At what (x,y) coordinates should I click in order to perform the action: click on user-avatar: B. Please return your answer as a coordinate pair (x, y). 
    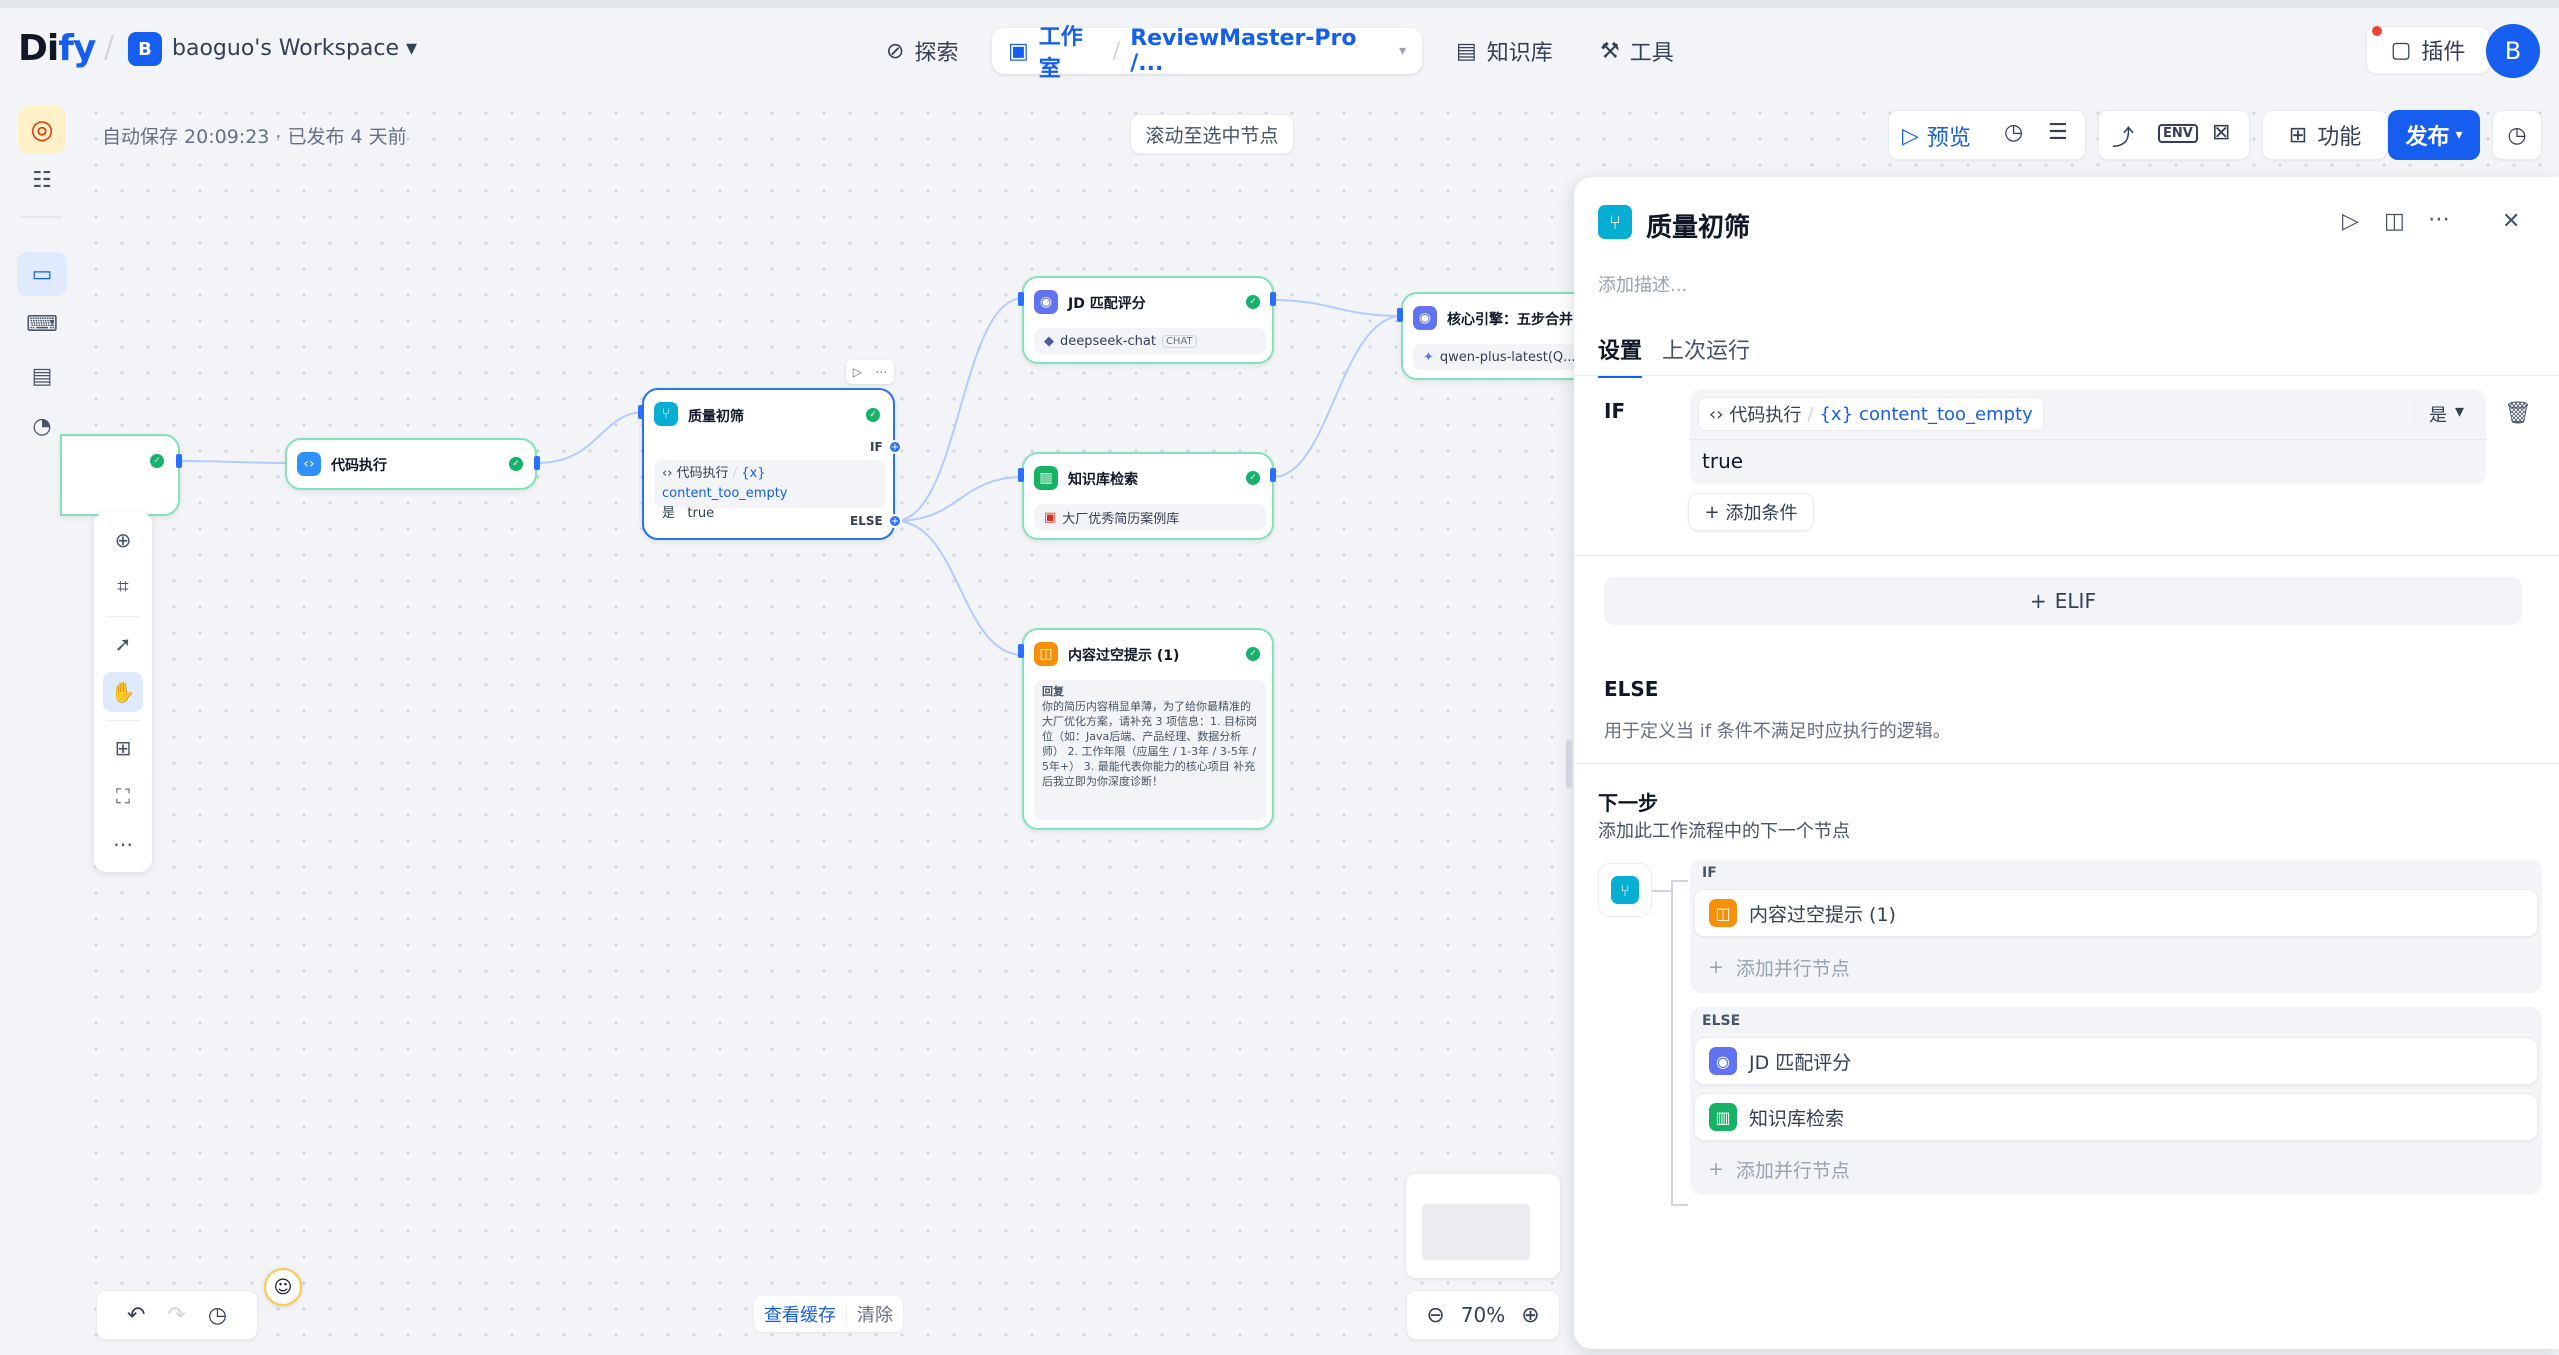
    Looking at the image, I should click on (2513, 51).